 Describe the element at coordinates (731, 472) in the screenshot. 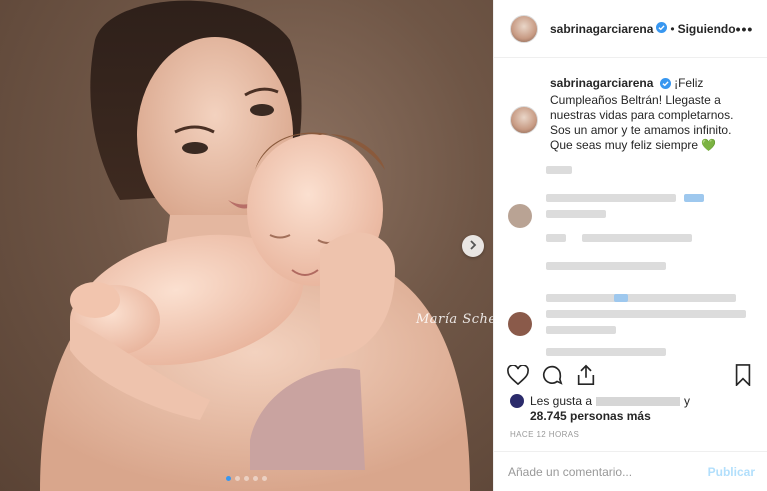

I see `publish-button: Publicar` at that location.